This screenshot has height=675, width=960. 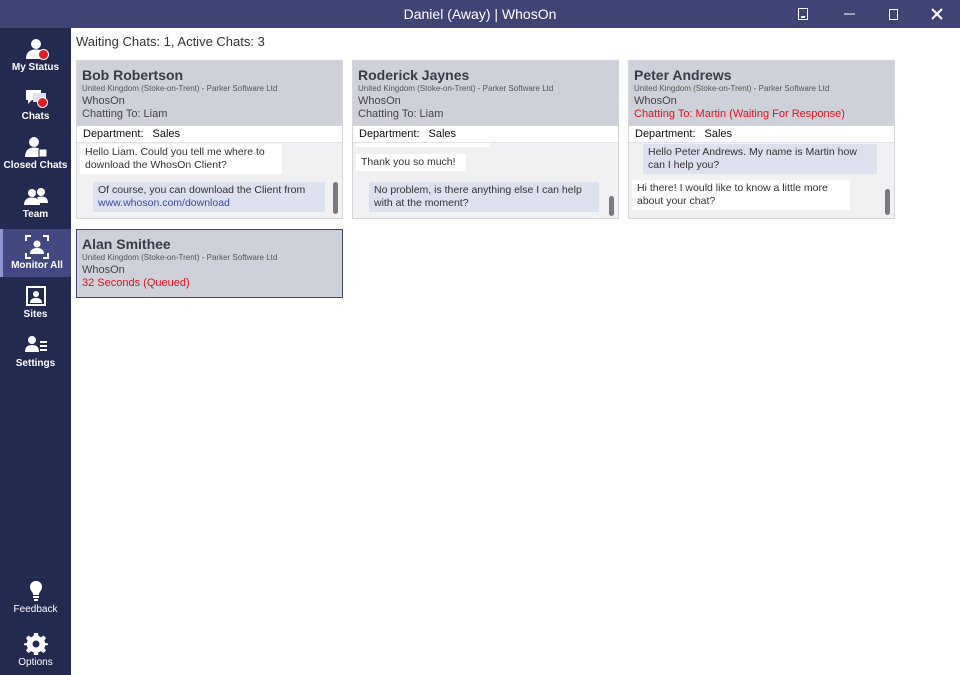 I want to click on compact-overlay-button, so click(x=803, y=14).